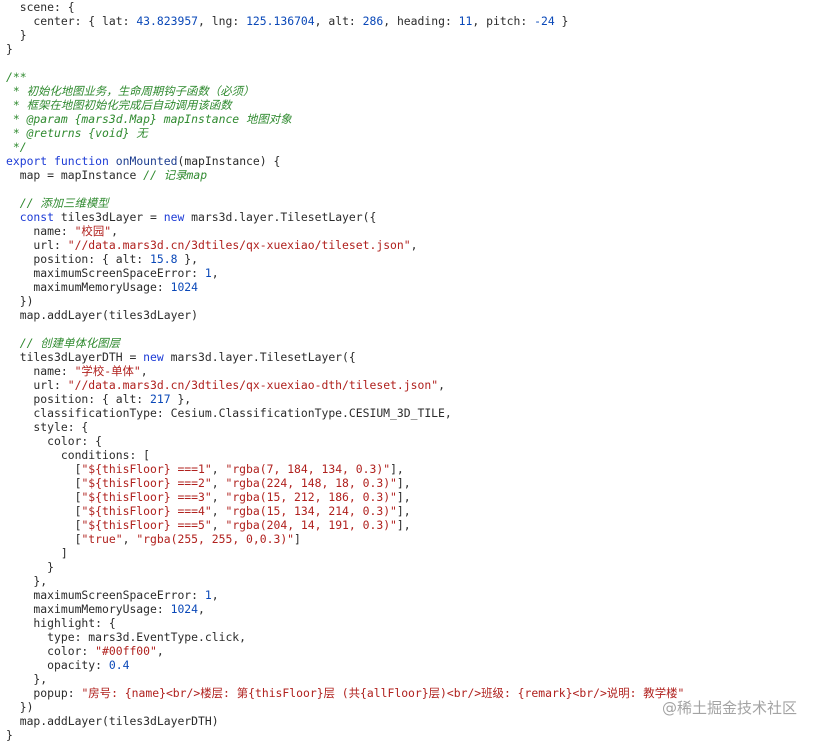  I want to click on code-line: opacity: 0.4, so click(411, 665).